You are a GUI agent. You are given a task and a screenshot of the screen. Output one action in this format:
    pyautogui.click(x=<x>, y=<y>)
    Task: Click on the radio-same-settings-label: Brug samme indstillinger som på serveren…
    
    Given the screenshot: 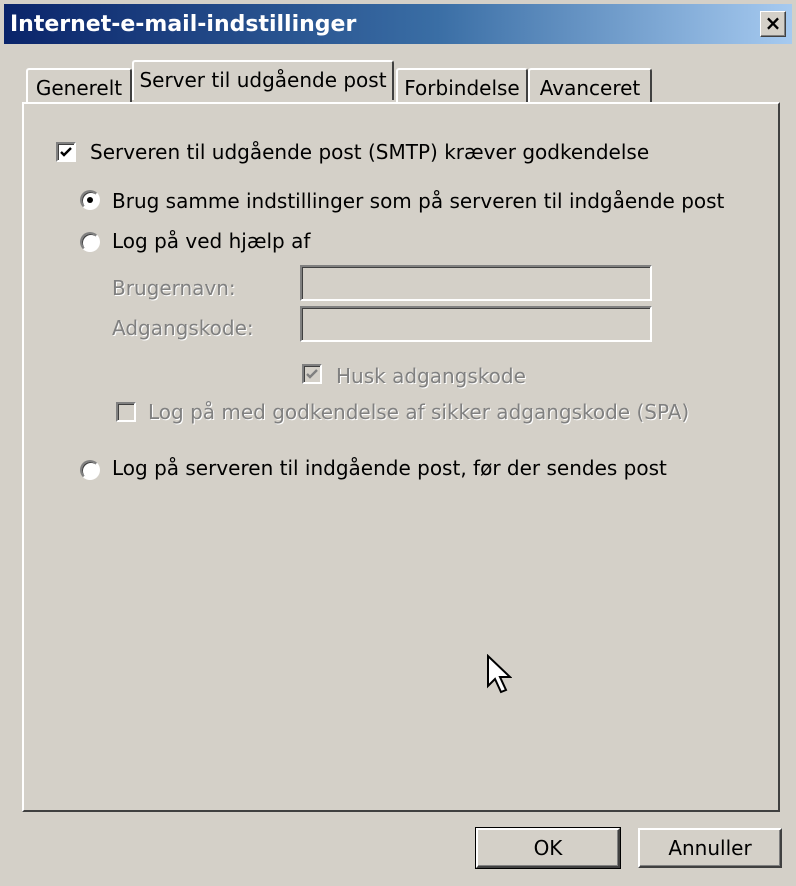 What is the action you would take?
    pyautogui.click(x=418, y=201)
    